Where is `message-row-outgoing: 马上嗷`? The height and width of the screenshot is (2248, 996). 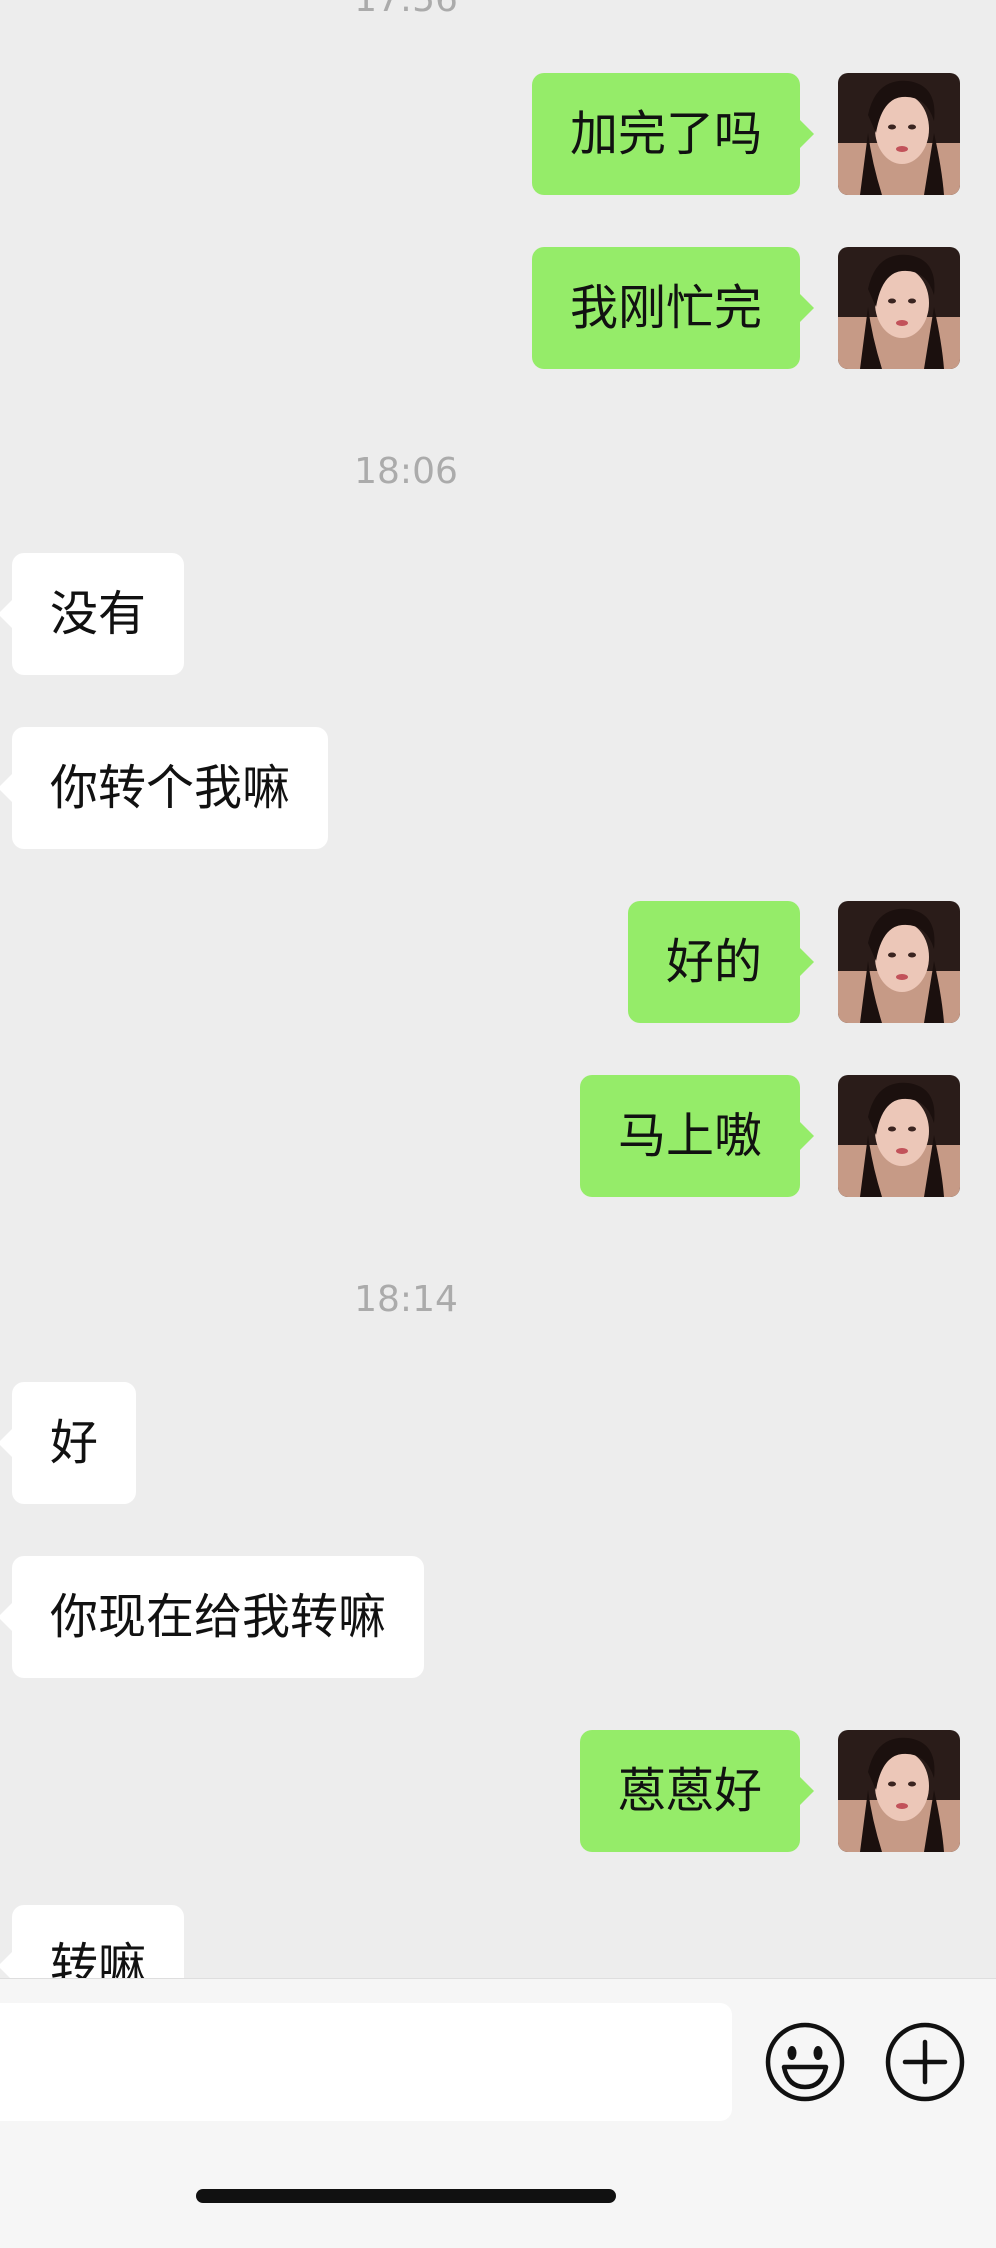 message-row-outgoing: 马上嗷 is located at coordinates (498, 1136).